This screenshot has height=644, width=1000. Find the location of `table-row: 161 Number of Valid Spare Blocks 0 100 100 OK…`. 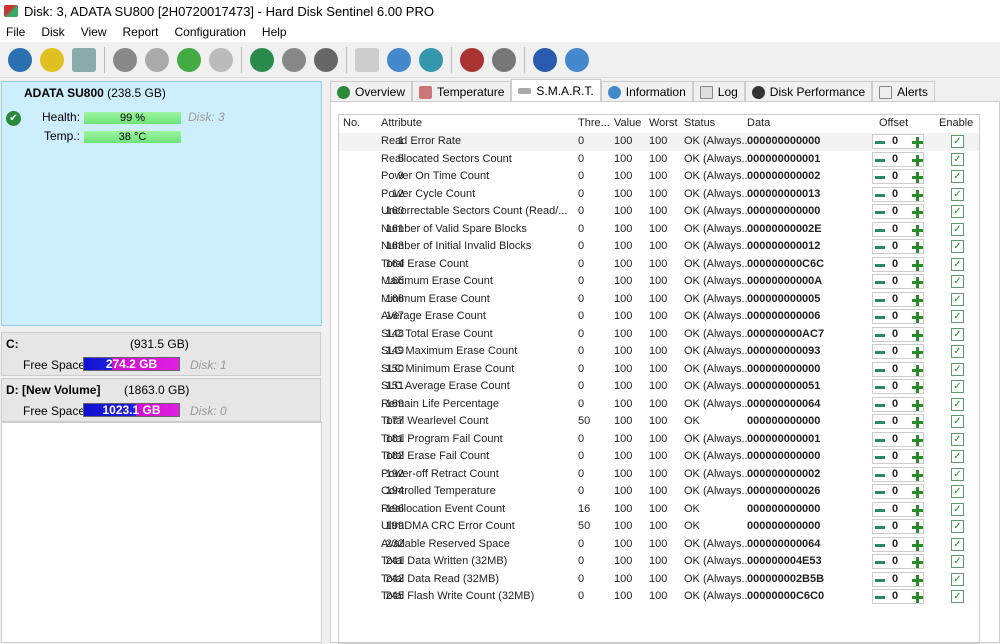

table-row: 161 Number of Valid Spare Blocks 0 100 100 OK… is located at coordinates (659, 230).